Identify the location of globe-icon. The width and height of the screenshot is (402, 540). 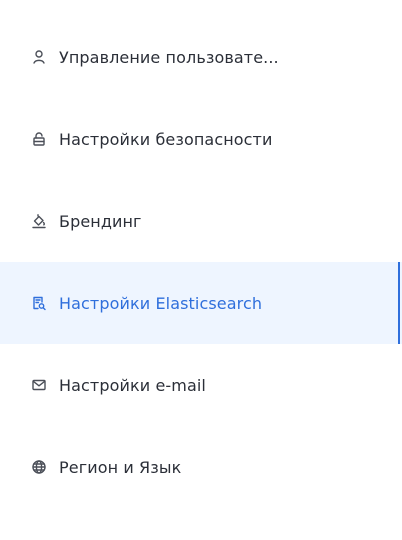
(39, 467).